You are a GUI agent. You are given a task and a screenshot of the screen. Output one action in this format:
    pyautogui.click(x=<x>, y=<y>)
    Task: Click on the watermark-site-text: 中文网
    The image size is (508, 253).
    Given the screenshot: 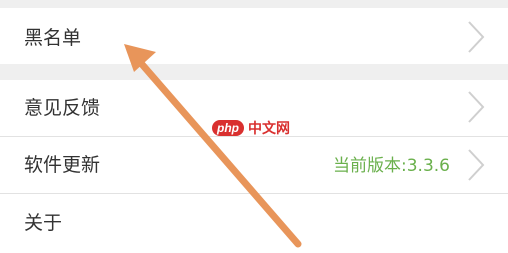 What is the action you would take?
    pyautogui.click(x=269, y=129)
    